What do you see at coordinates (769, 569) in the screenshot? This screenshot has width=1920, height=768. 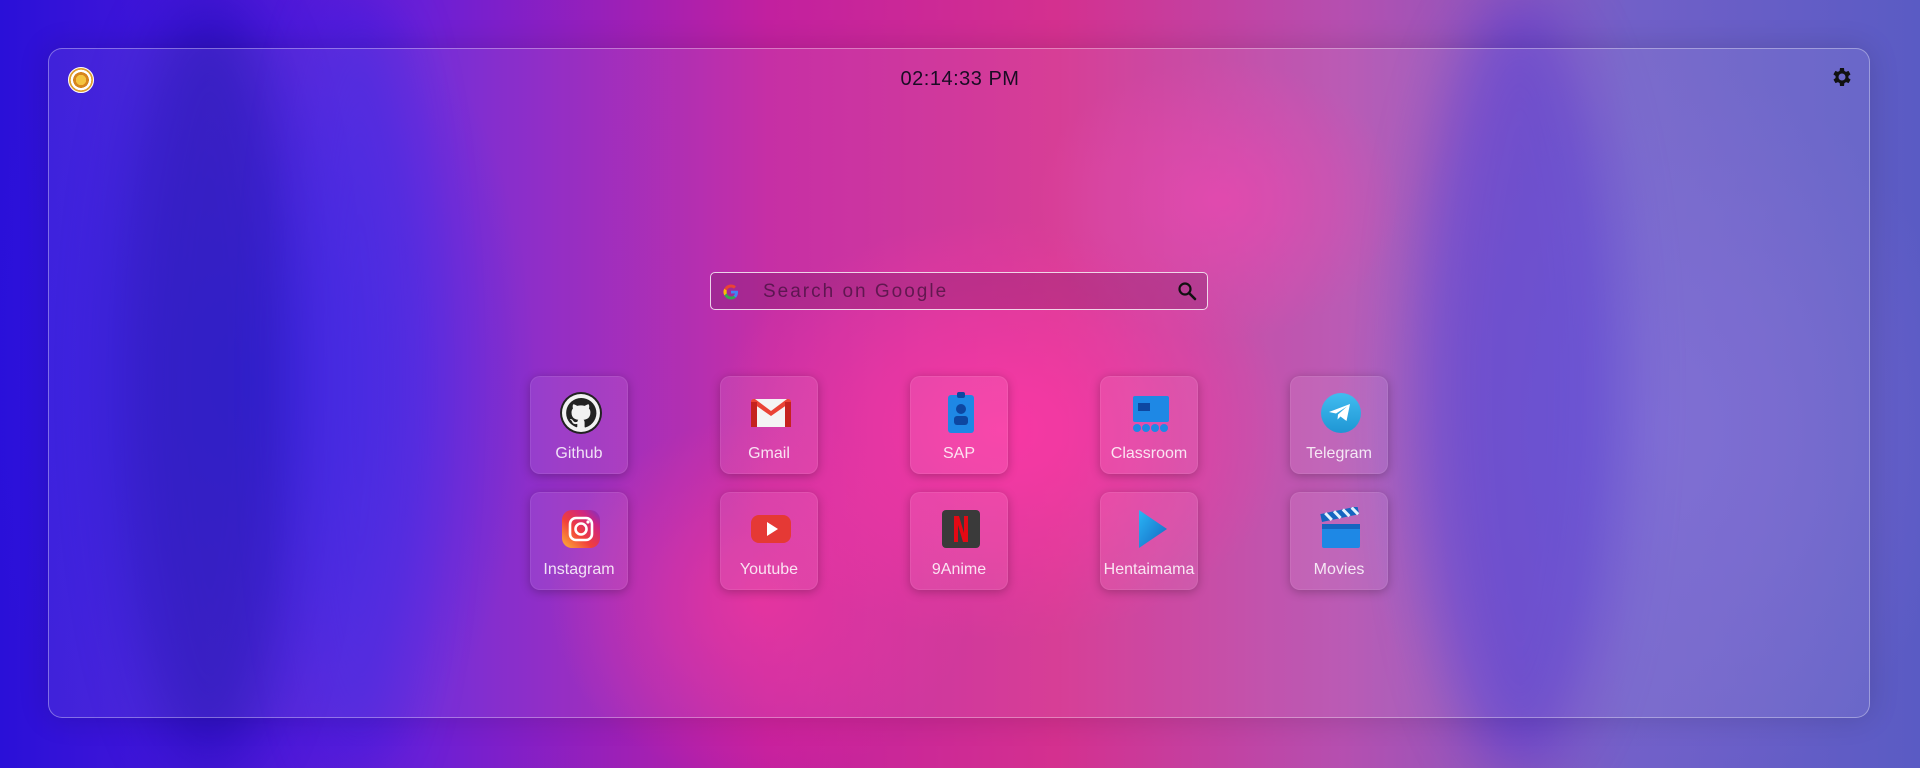 I see `shortcut-label: Youtube` at bounding box center [769, 569].